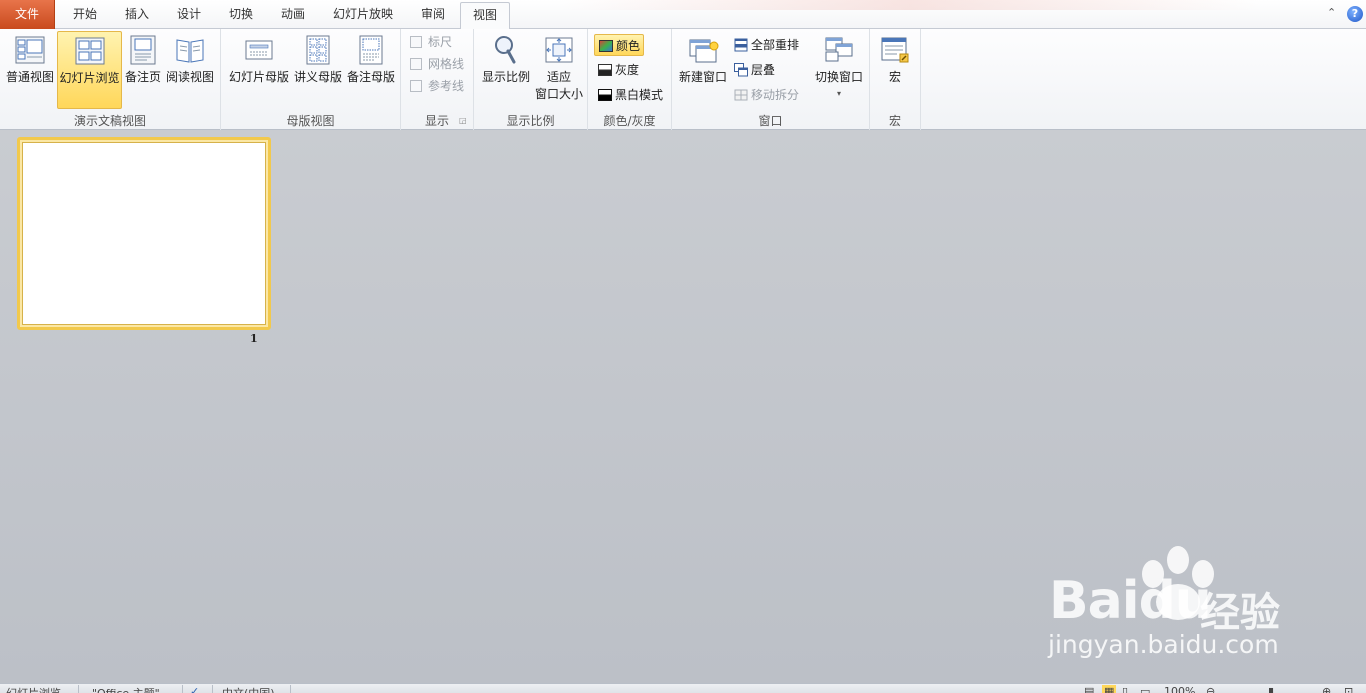 This screenshot has width=1366, height=693. Describe the element at coordinates (1331, 12) in the screenshot. I see `minimize-ribbon-icon: ⌃` at that location.